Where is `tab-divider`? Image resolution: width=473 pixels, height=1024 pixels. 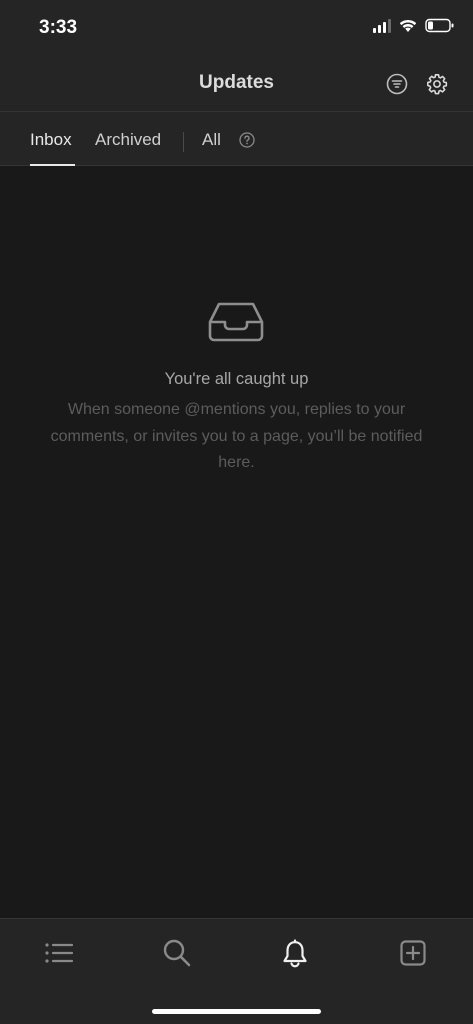
tab-divider is located at coordinates (183, 142).